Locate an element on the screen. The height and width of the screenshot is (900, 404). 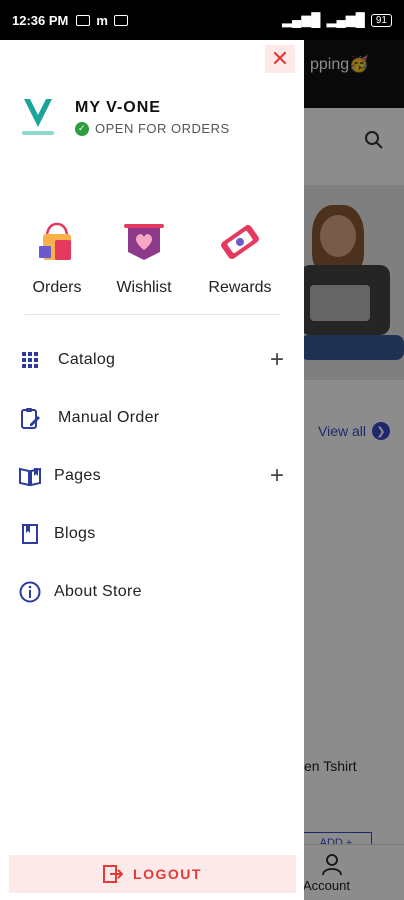
menu-item-label: About Store is located at coordinates (98, 591).